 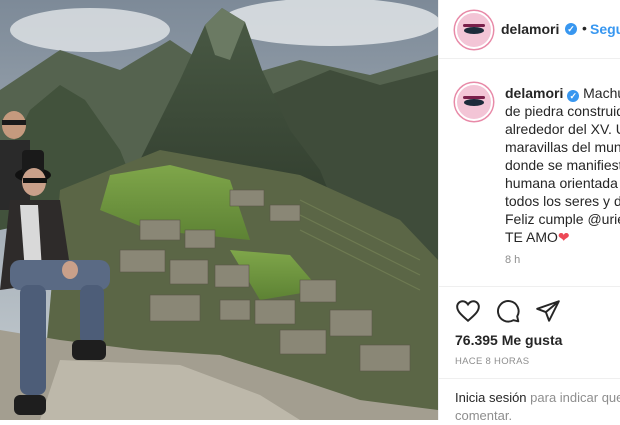 I want to click on caption-line: maravillas del mundo, so click(x=562, y=147).